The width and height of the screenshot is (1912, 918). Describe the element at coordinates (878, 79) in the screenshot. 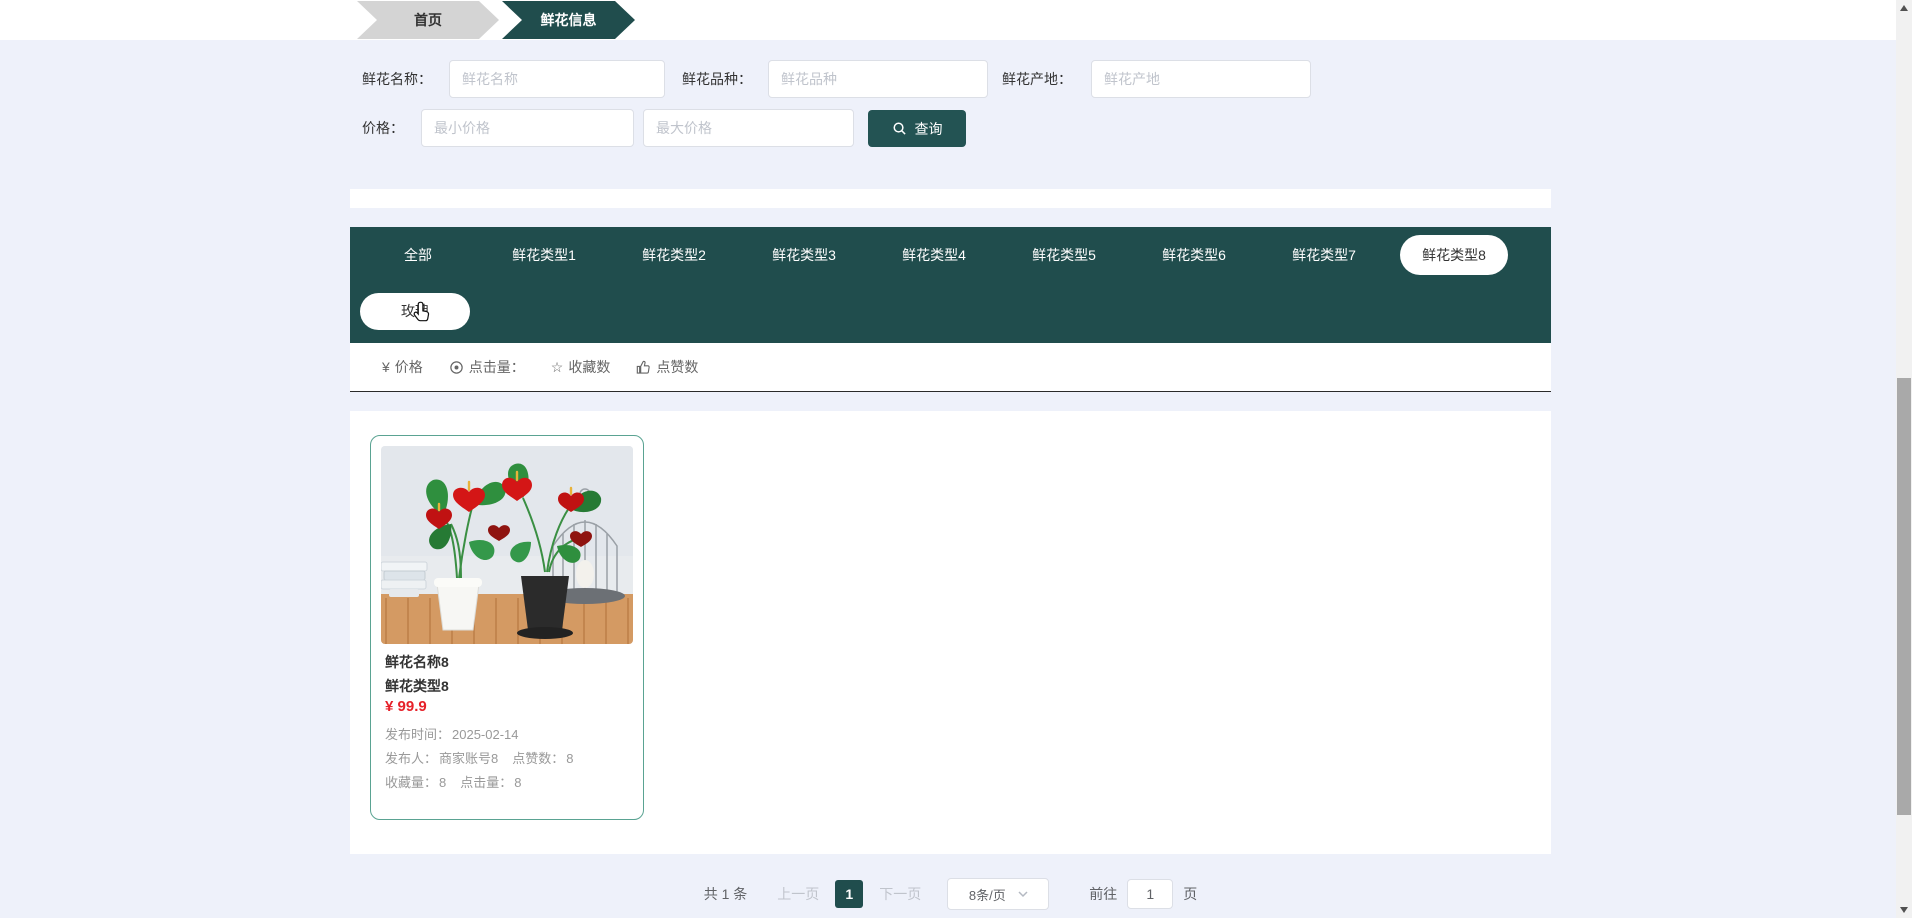

I see `flower-variety-input` at that location.